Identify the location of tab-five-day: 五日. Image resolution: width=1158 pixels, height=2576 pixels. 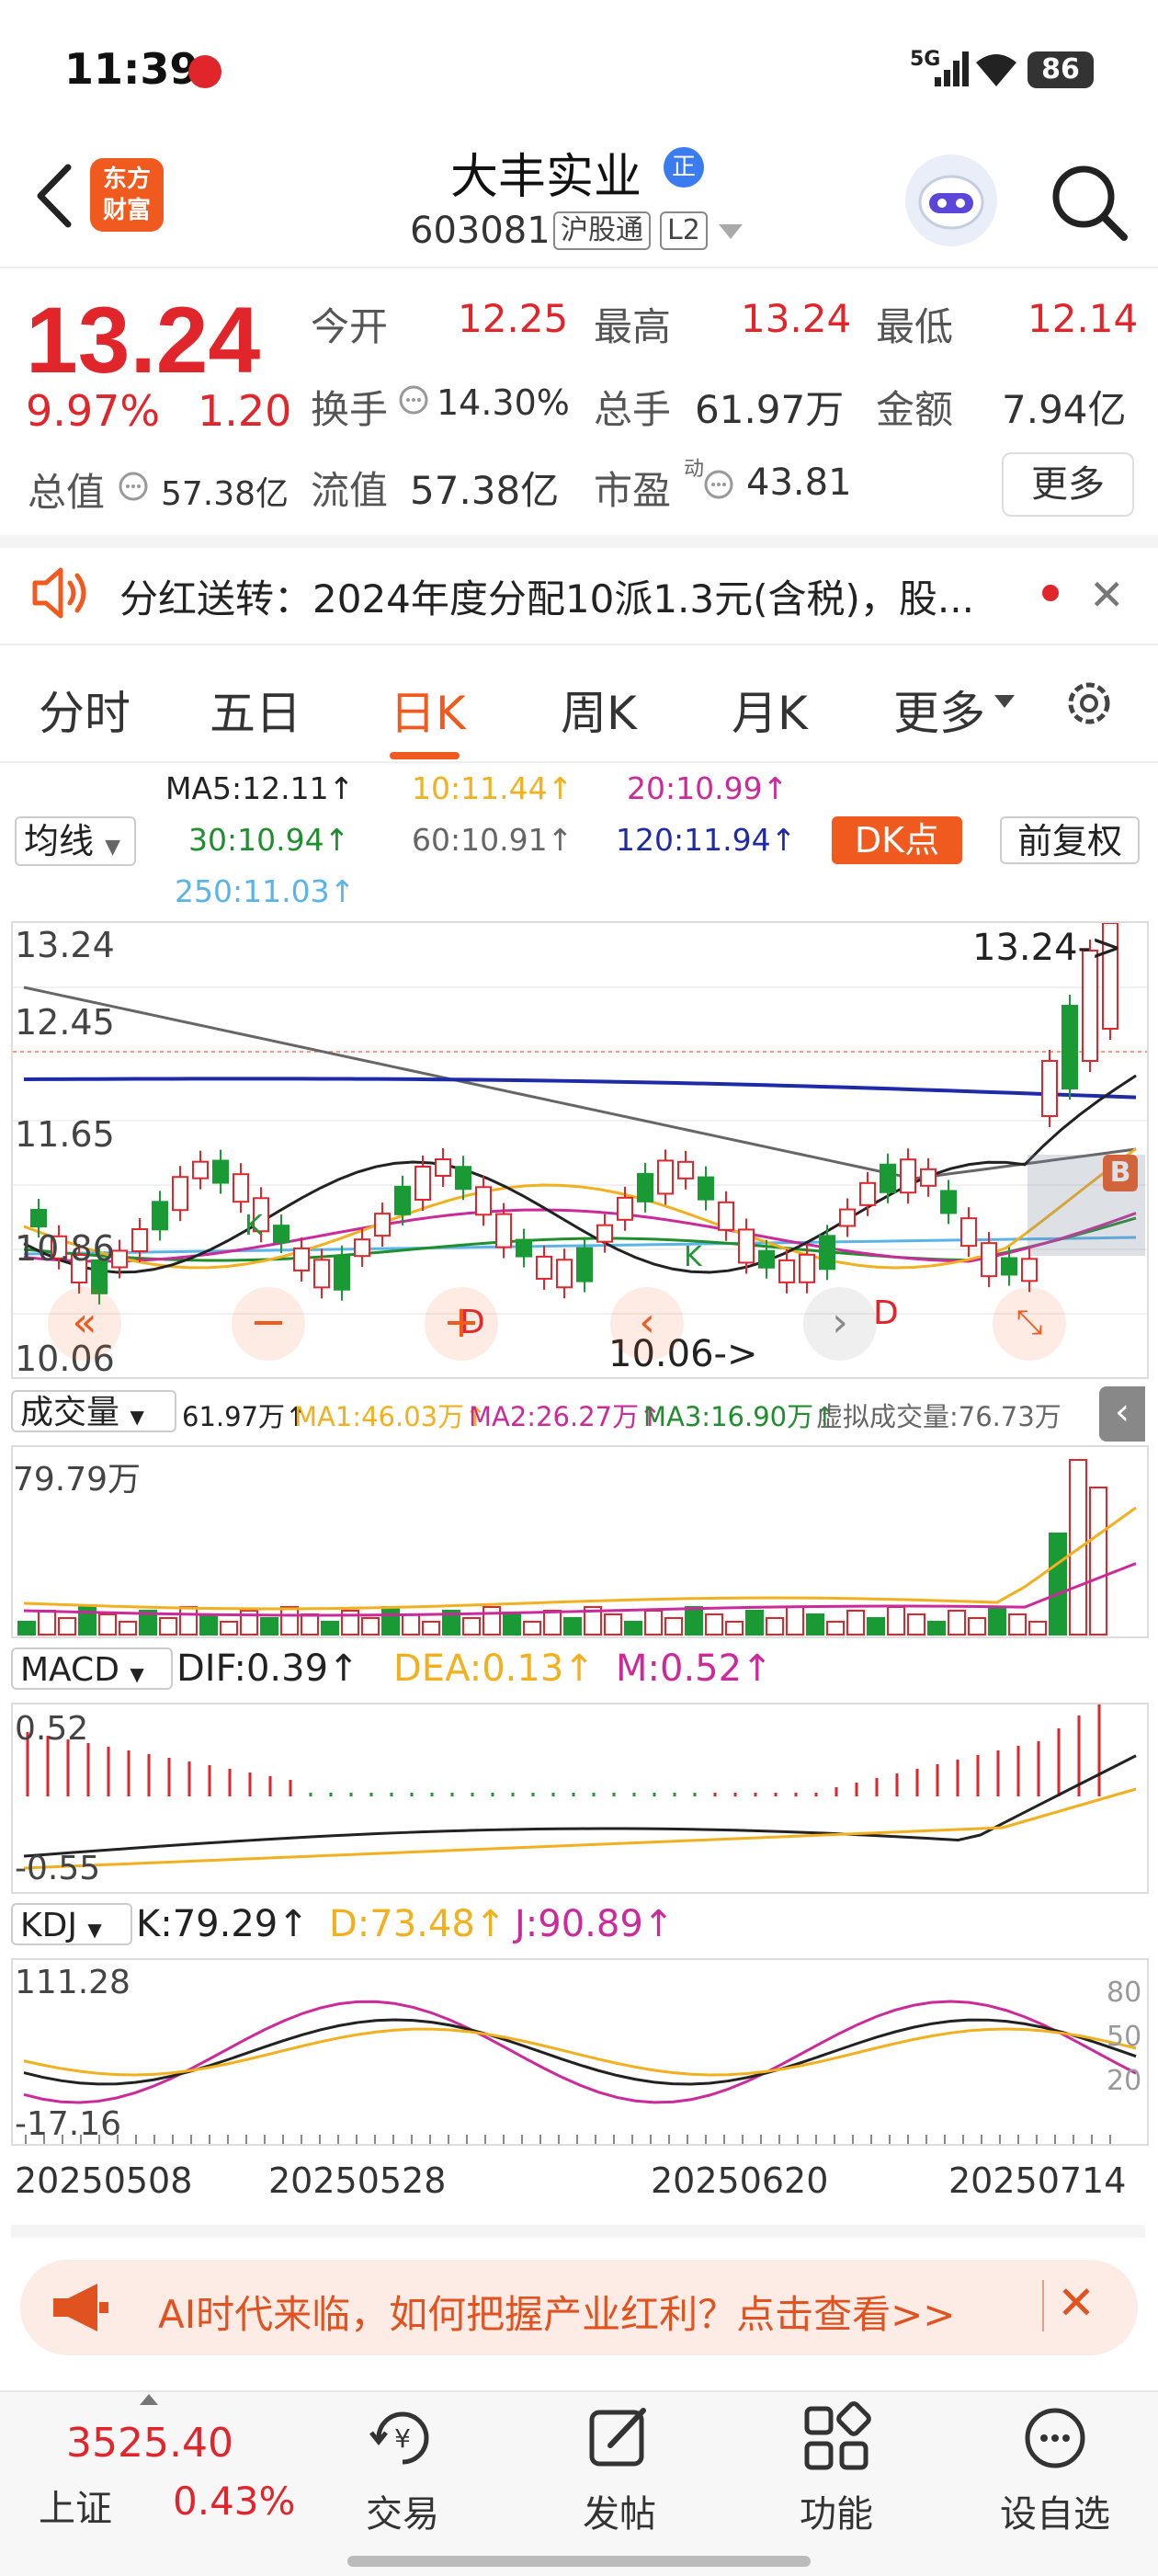
(255, 710).